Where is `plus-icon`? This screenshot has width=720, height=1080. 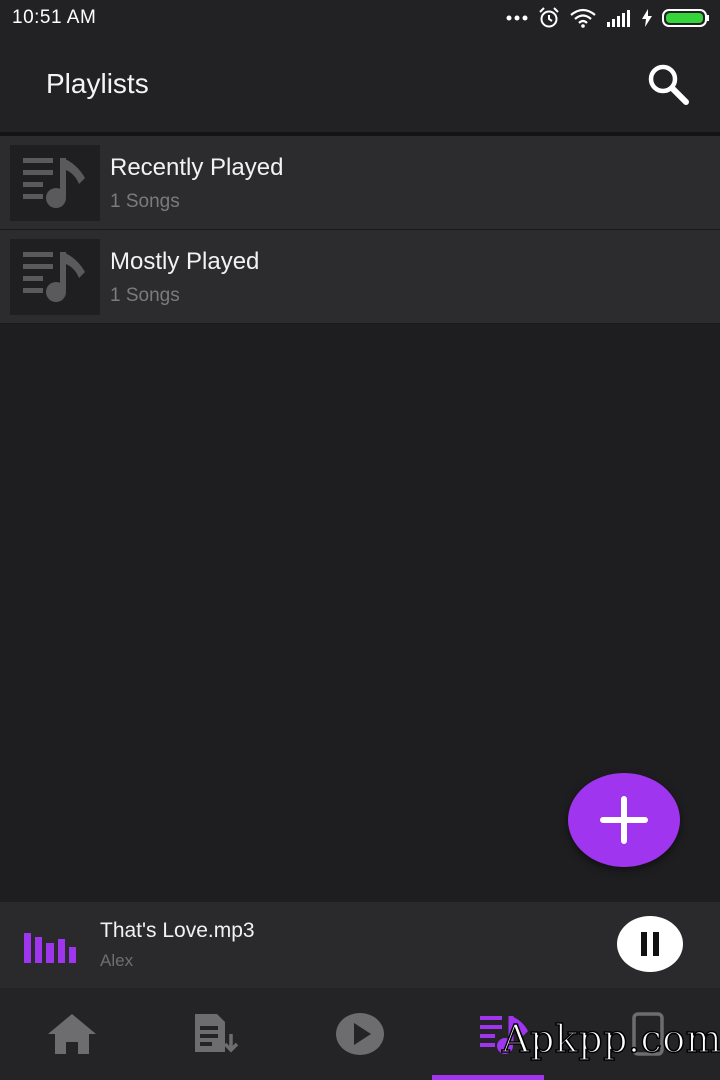 plus-icon is located at coordinates (624, 820).